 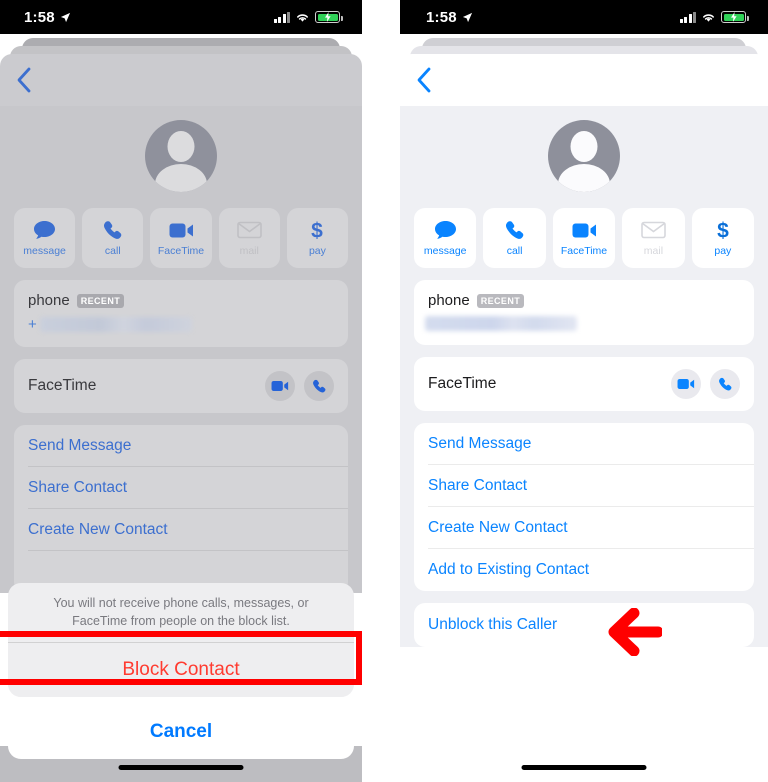 I want to click on cancel-label: Cancel, so click(x=181, y=732).